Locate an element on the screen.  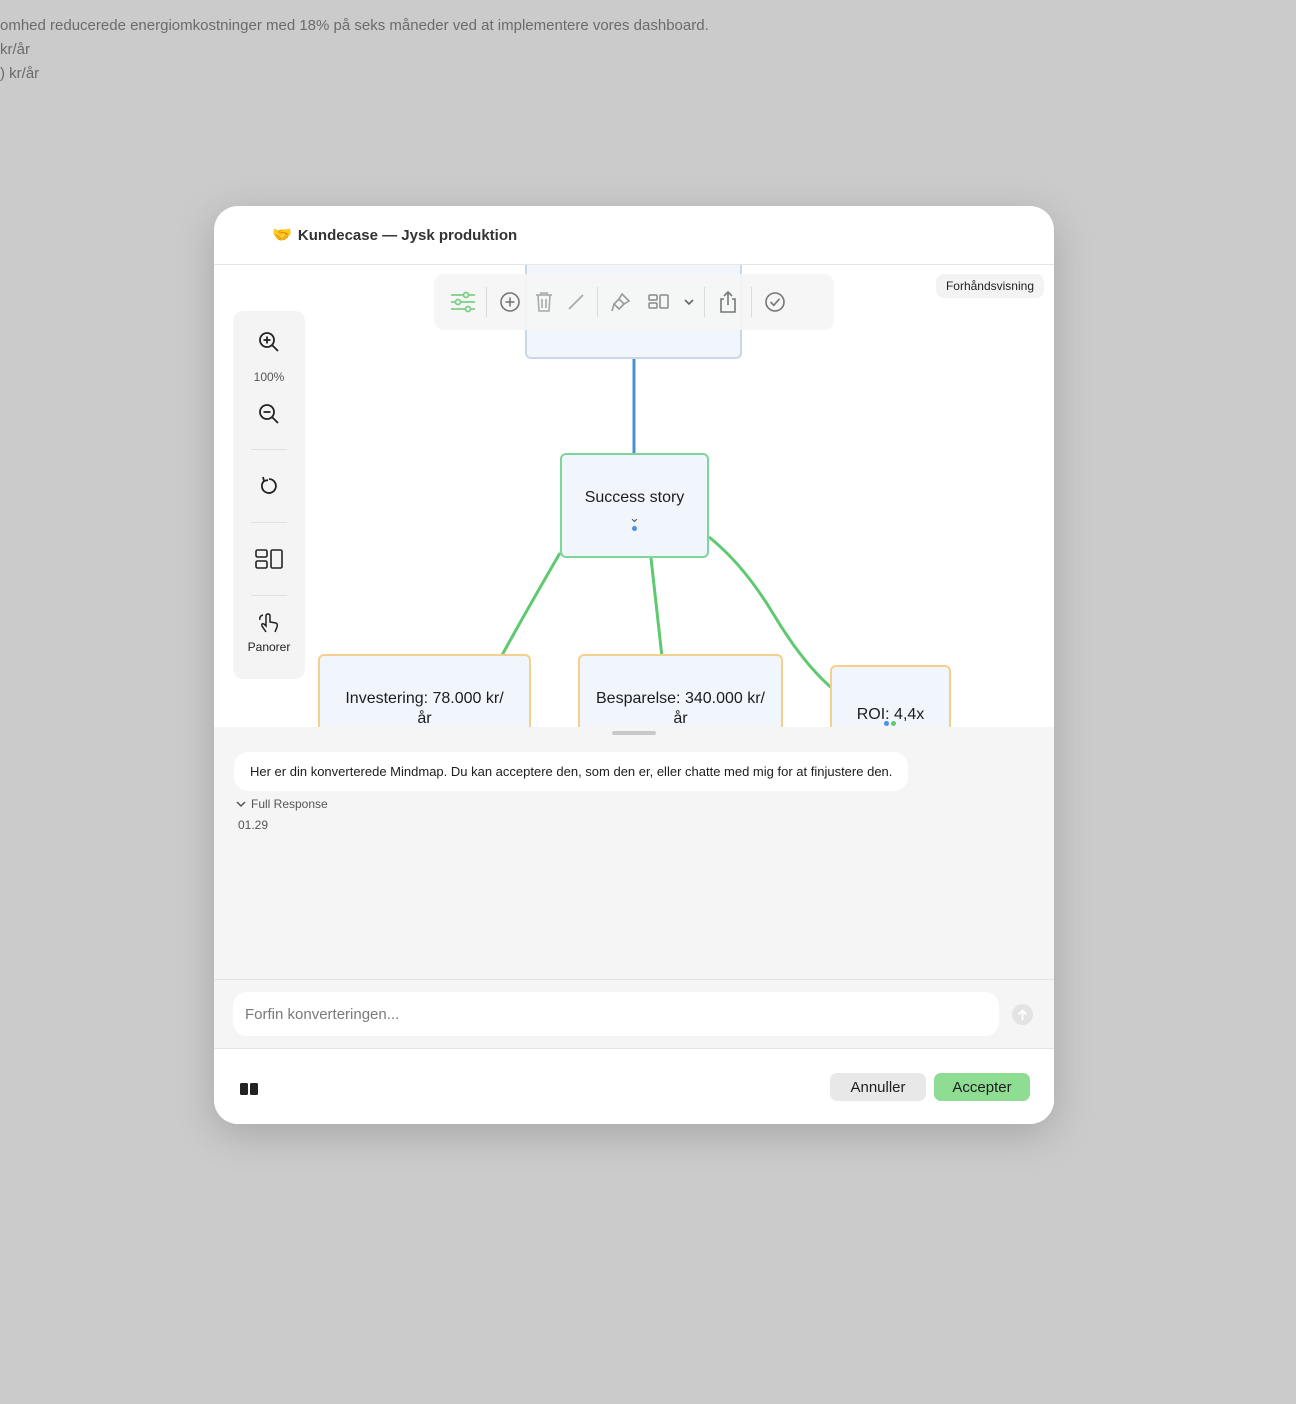
mindmap-node-success-story: Success story ⌄ is located at coordinates (634, 505).